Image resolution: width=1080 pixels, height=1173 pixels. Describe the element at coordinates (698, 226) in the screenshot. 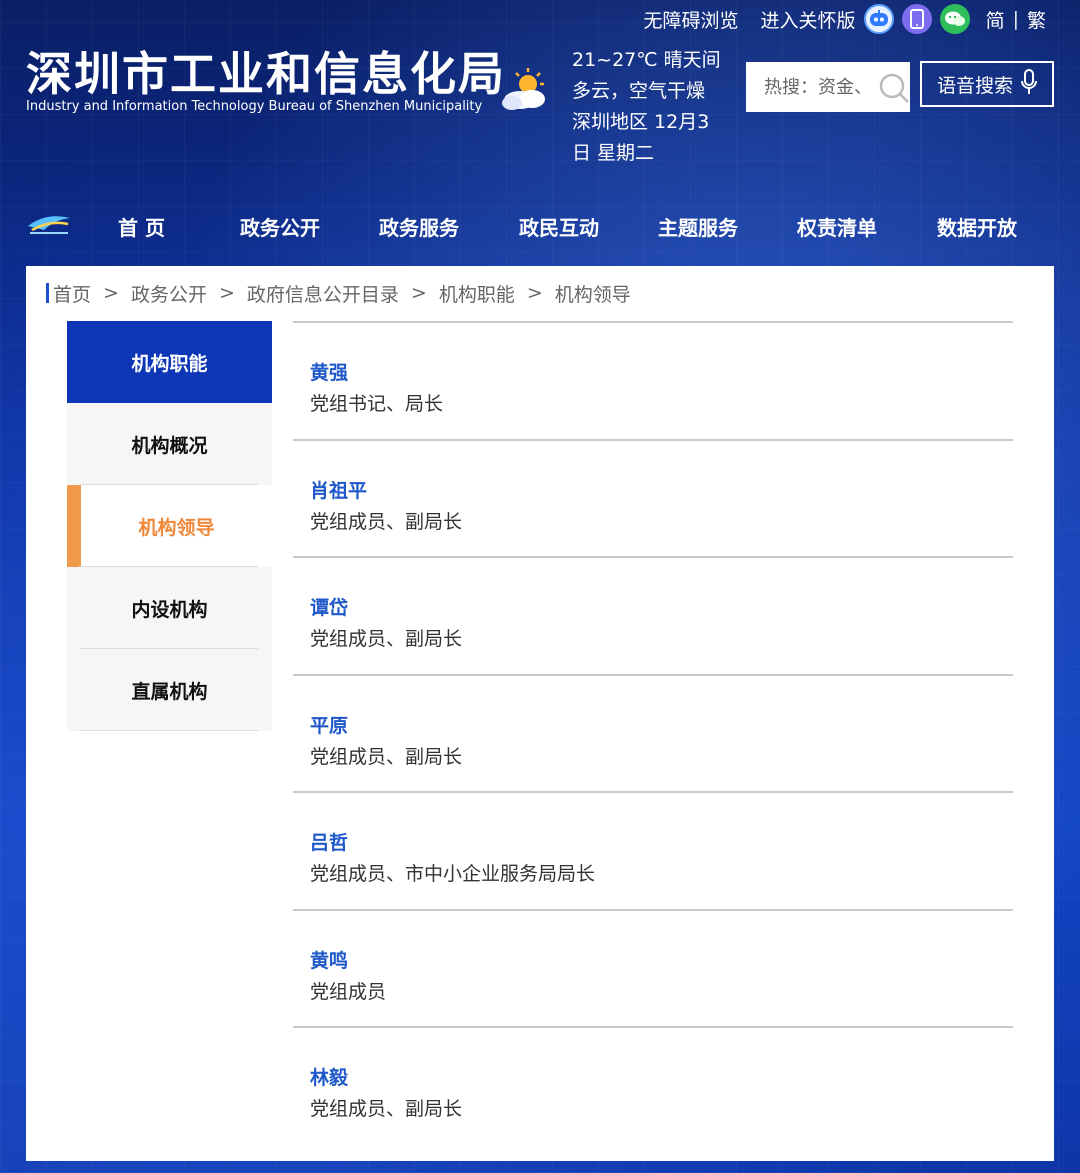

I see `nav-topic-services: 主题服务` at that location.